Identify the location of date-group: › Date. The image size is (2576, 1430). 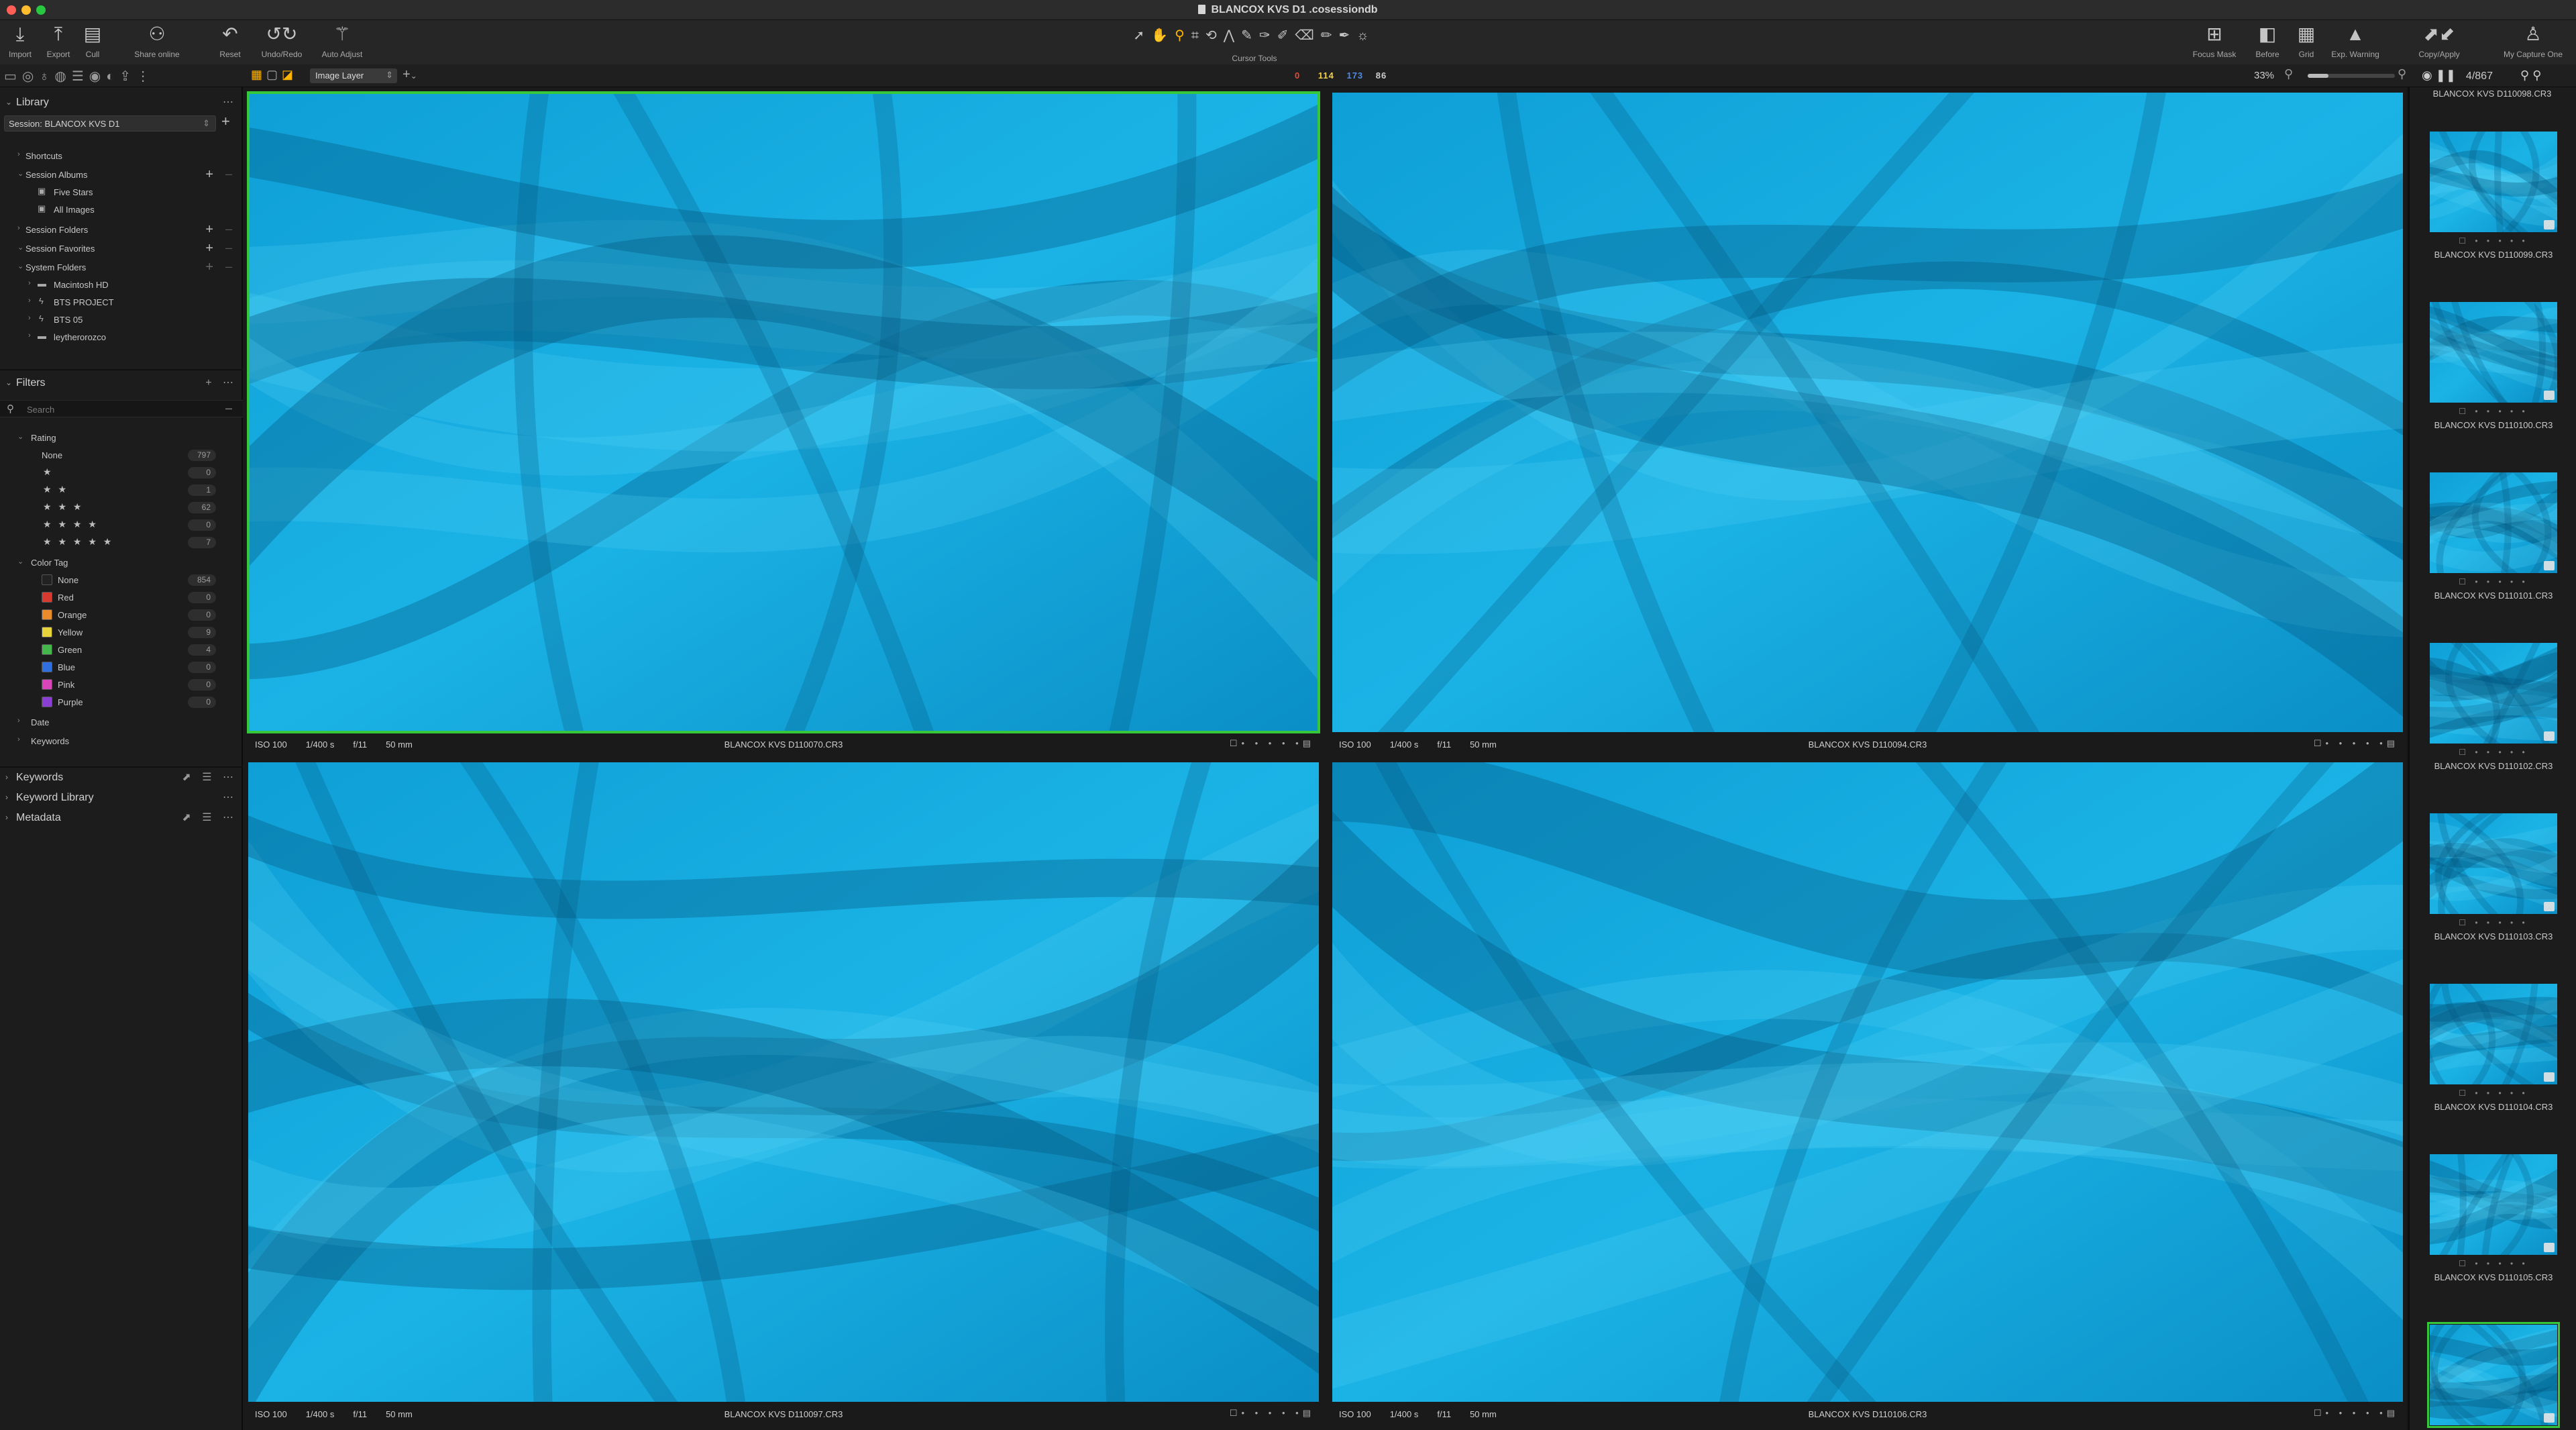
(121, 722).